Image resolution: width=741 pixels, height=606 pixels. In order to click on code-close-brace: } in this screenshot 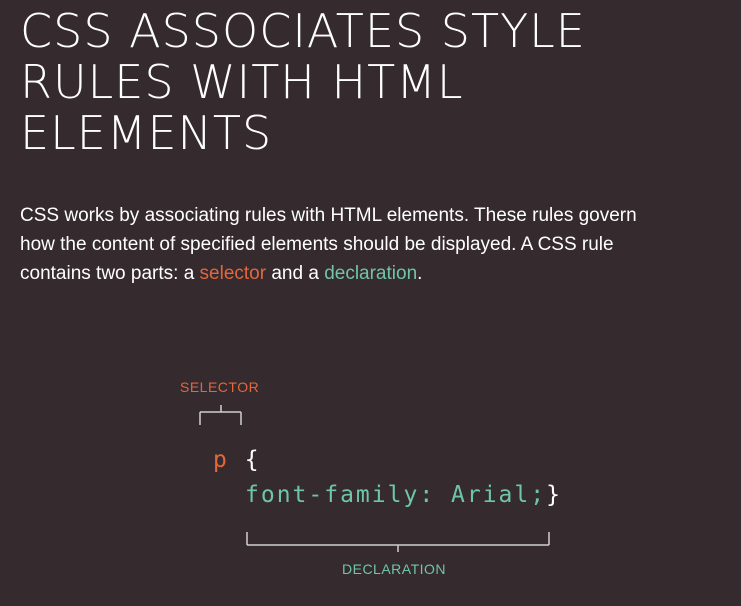, I will do `click(554, 495)`.